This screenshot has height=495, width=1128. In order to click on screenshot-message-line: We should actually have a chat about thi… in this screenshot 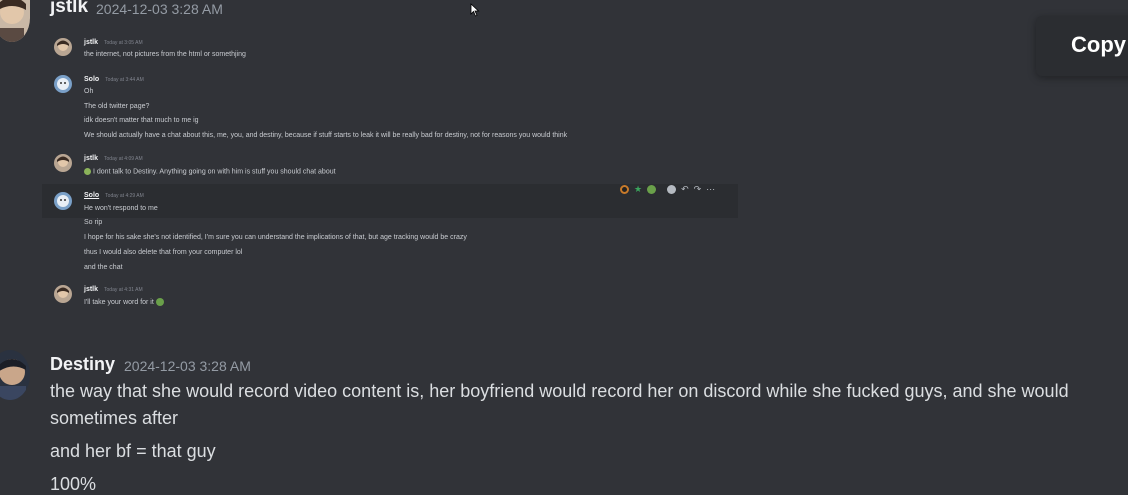, I will do `click(326, 135)`.